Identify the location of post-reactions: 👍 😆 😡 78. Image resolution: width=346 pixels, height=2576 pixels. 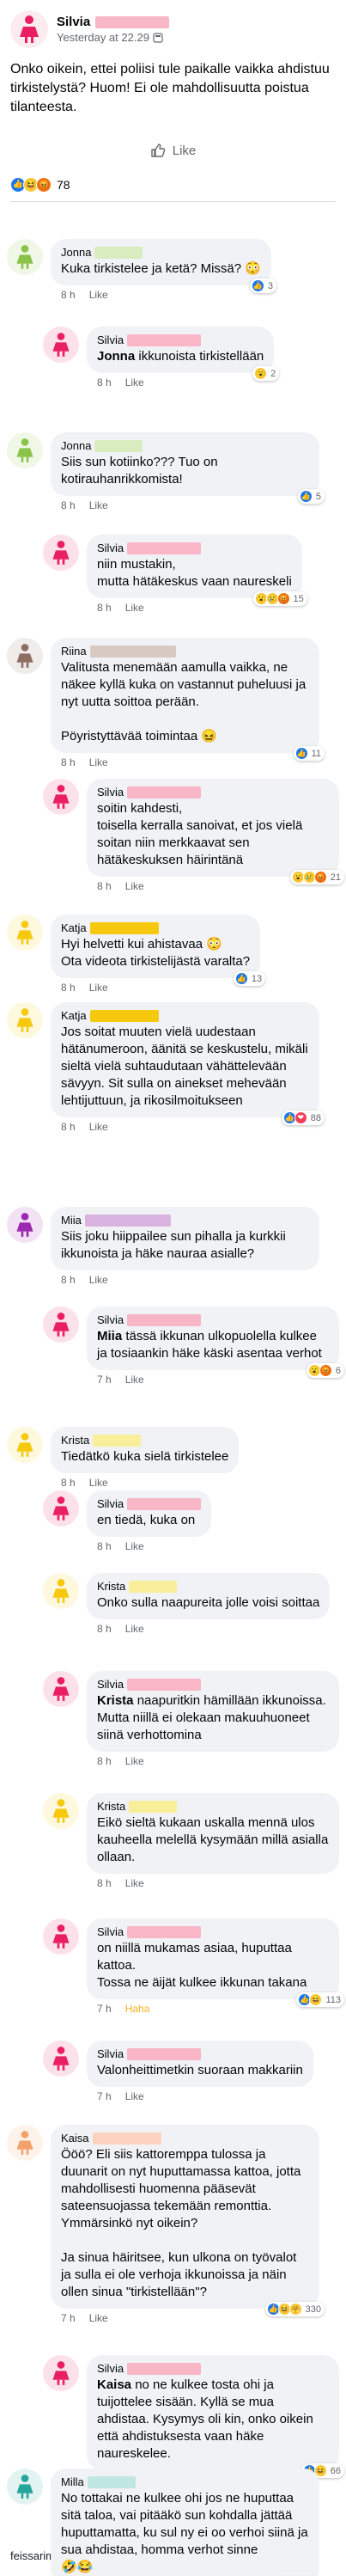
(173, 185).